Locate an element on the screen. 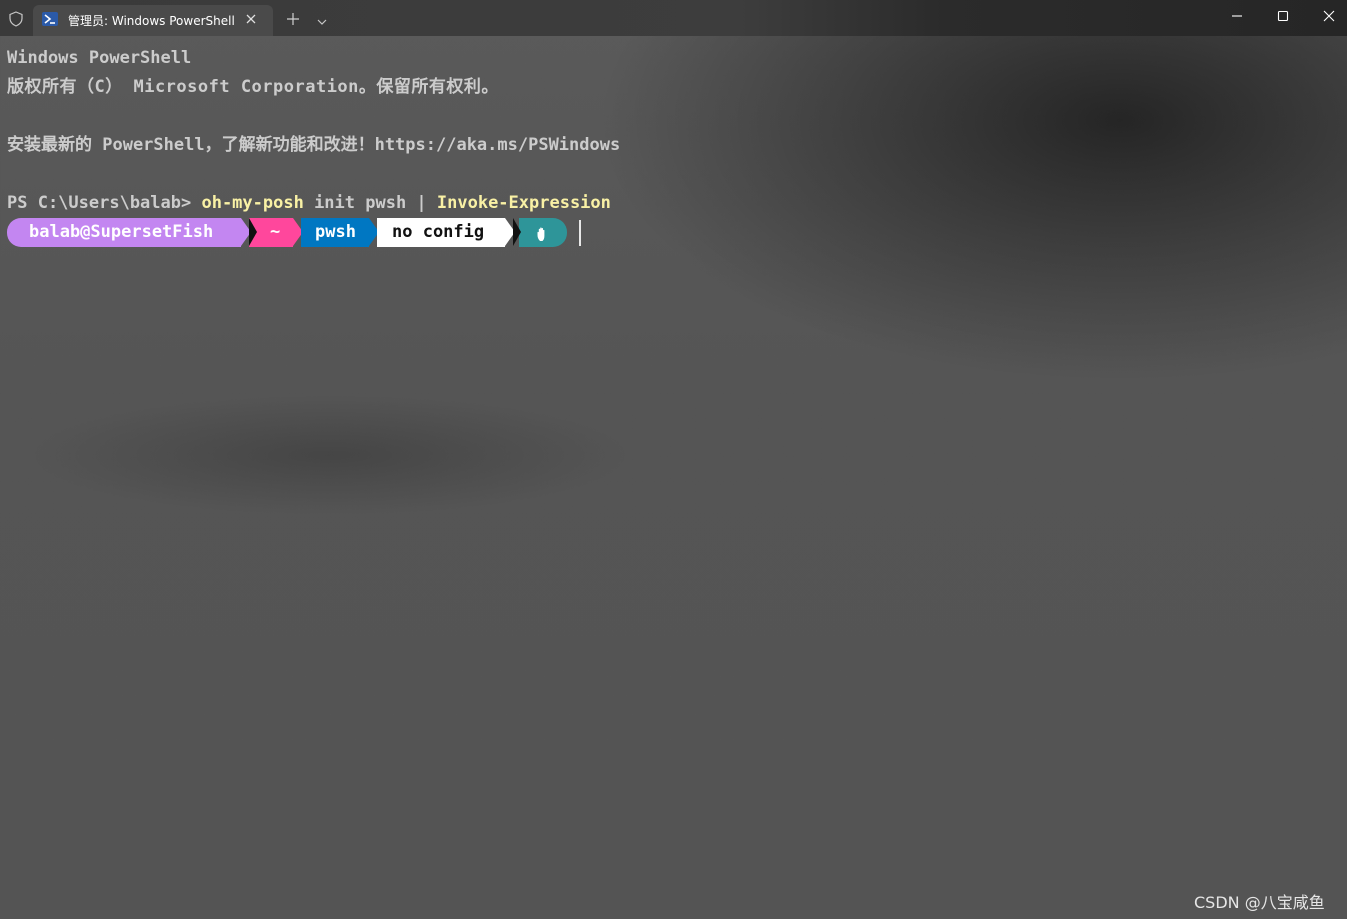  minimize-icon is located at coordinates (1237, 16).